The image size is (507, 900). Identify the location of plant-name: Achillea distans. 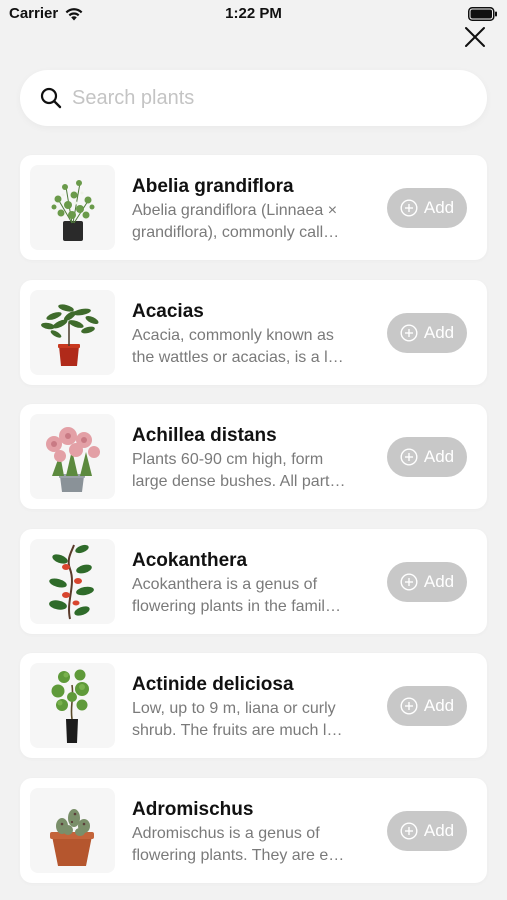
(204, 435).